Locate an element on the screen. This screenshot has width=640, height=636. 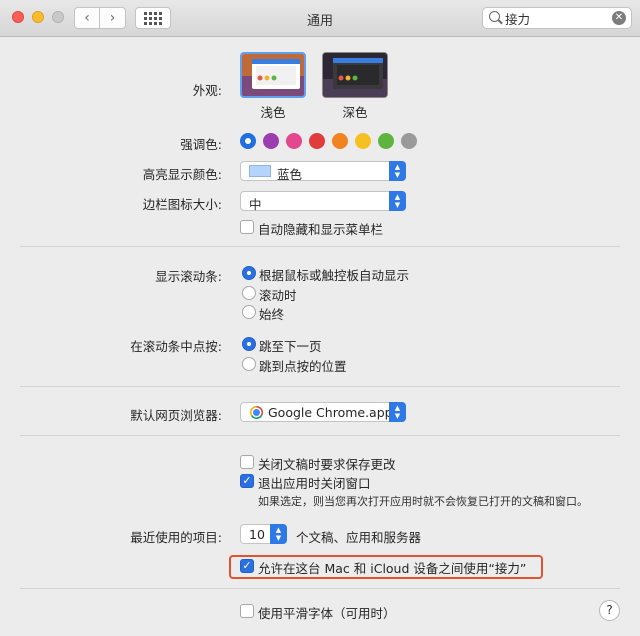
highlight-color-value: 蓝色 is located at coordinates (290, 174).